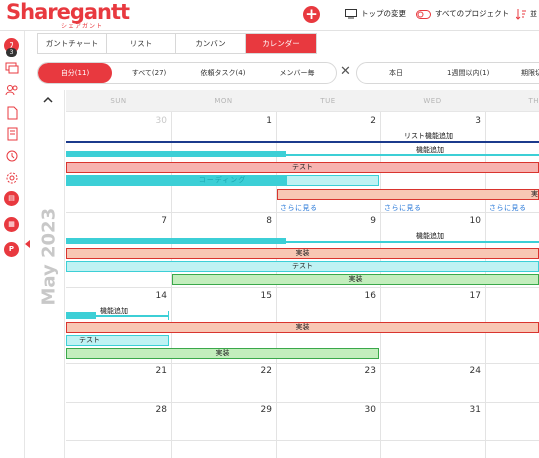 Image resolution: width=539 pixels, height=458 pixels. Describe the element at coordinates (430, 236) in the screenshot. I see `task-label-feature-add: 機能追加` at that location.